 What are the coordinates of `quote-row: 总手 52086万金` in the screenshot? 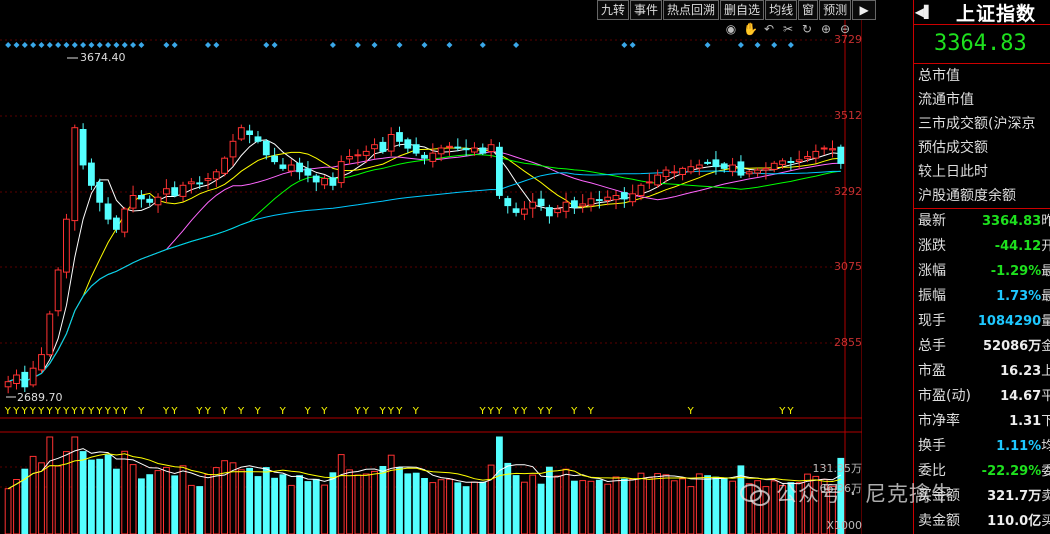 It's located at (982, 346).